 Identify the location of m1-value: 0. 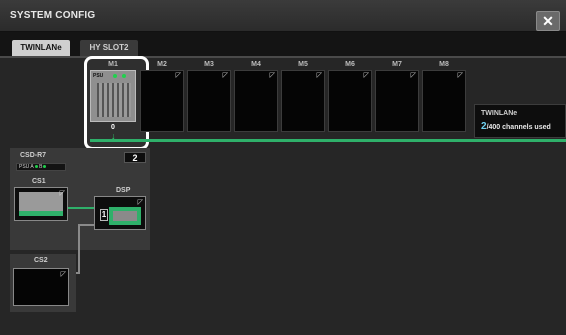
(113, 127).